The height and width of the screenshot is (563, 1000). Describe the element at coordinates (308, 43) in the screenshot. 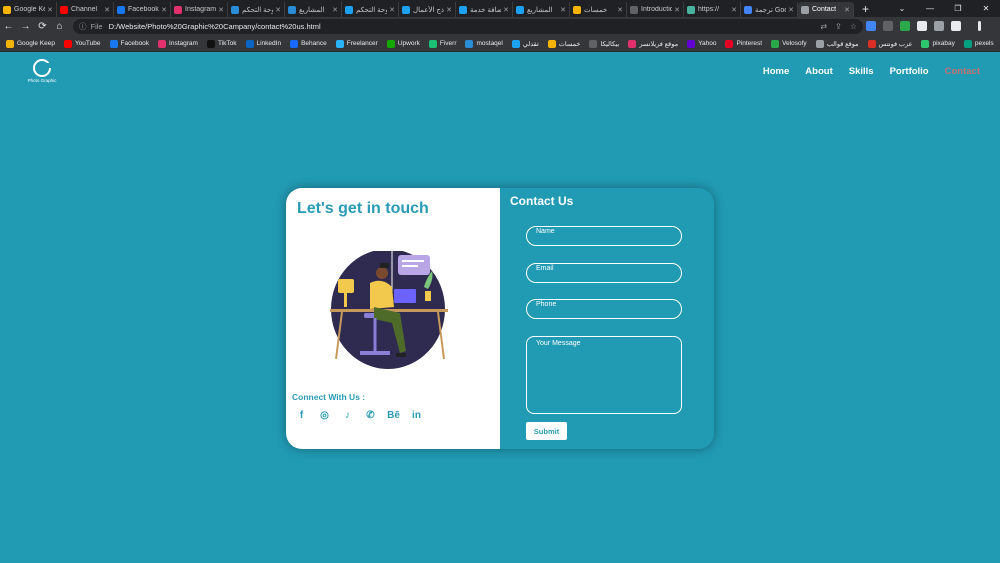

I see `bookmark-item: Behance` at that location.